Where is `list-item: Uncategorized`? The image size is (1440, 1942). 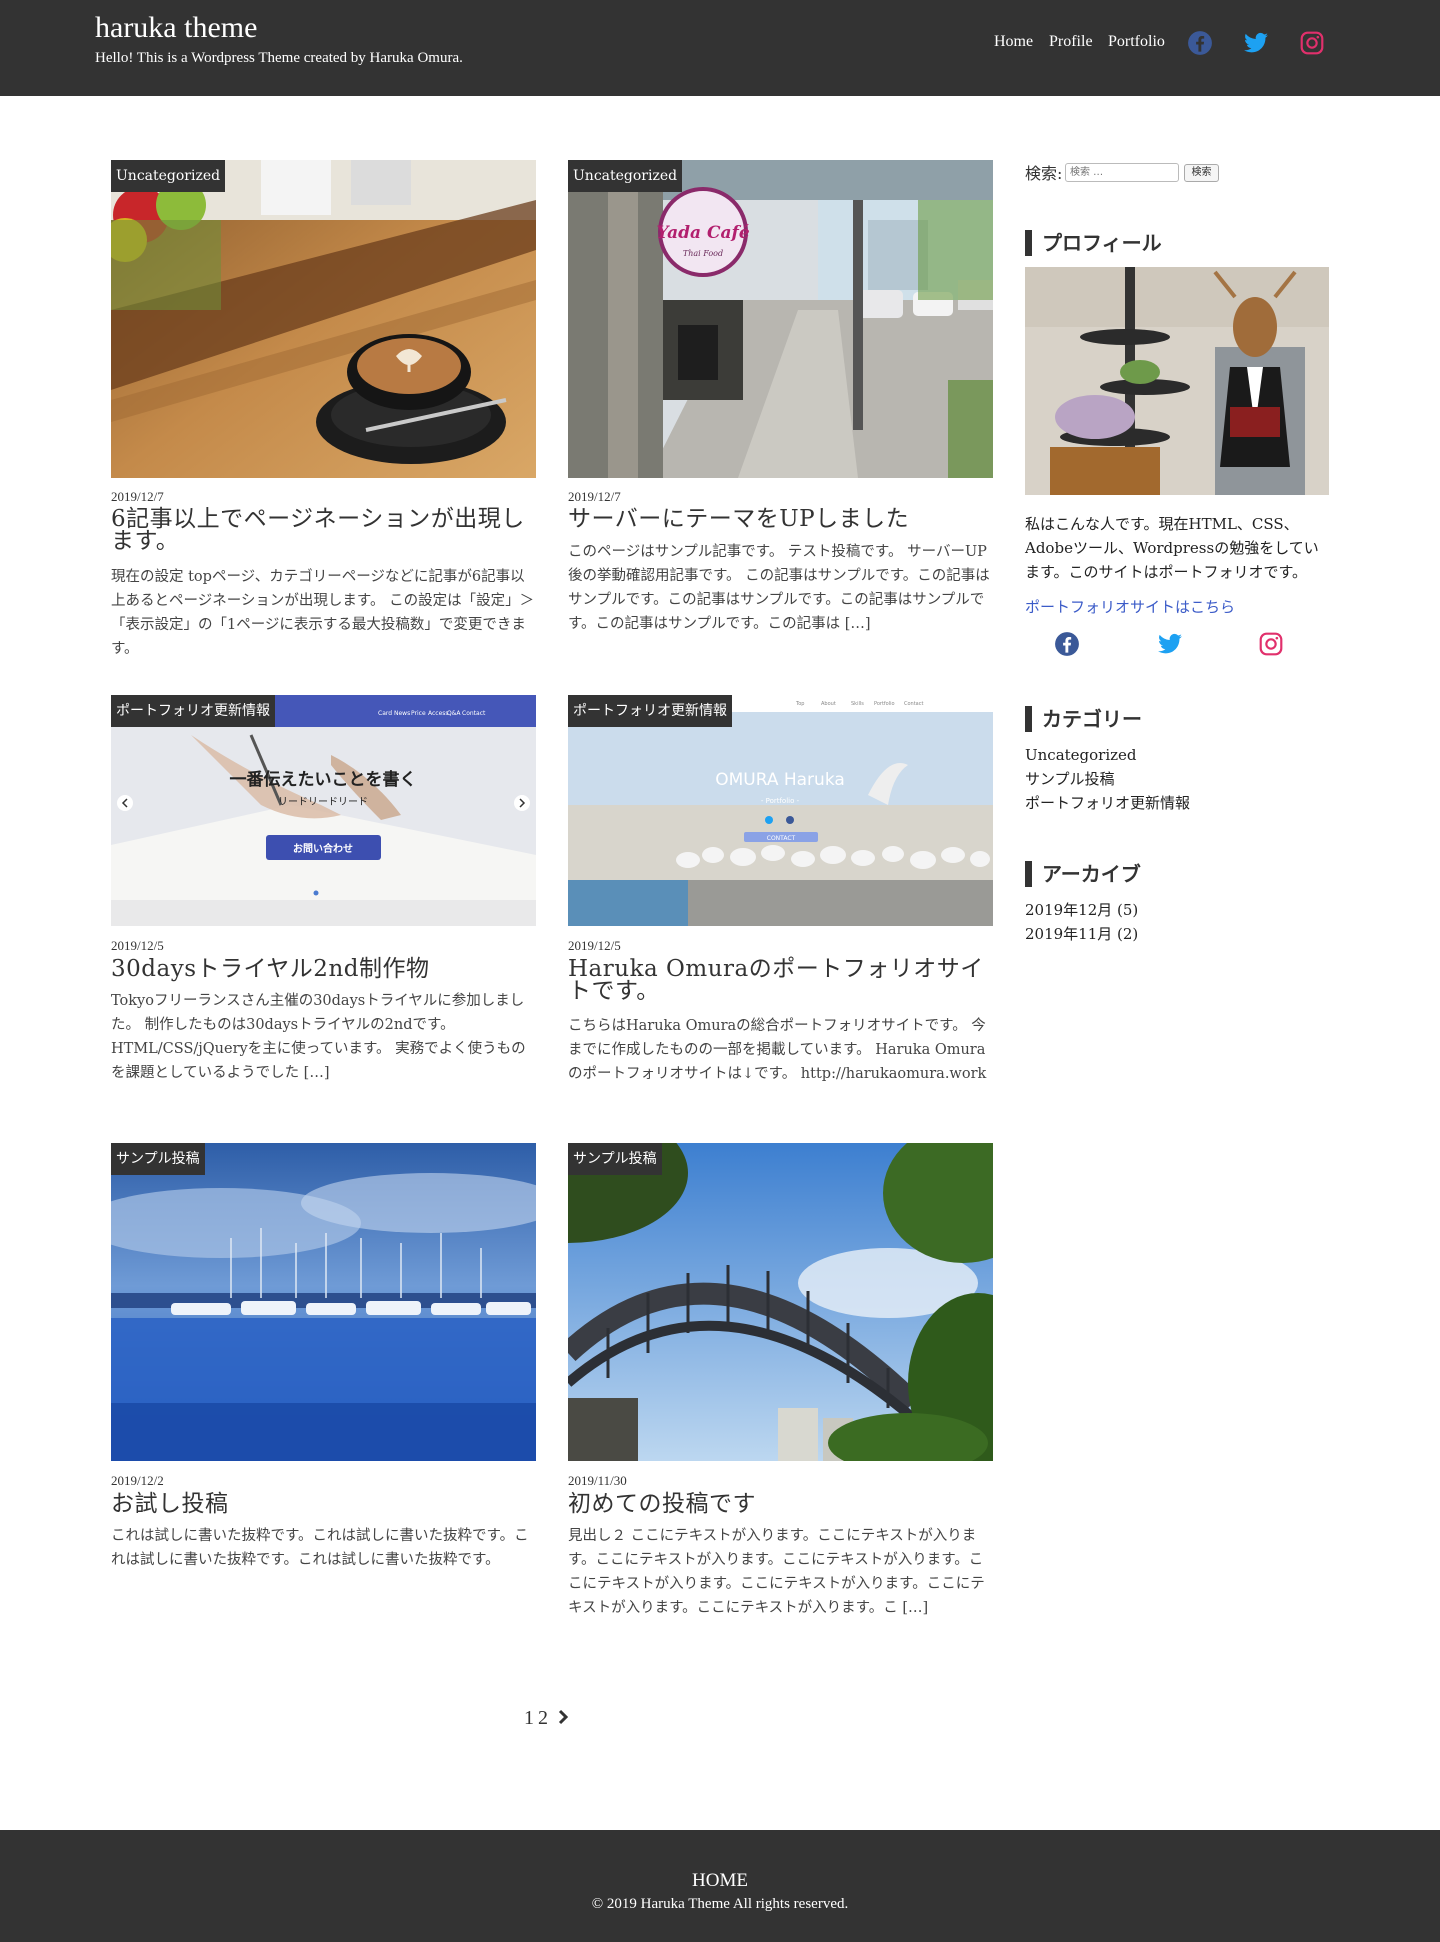 list-item: Uncategorized is located at coordinates (1107, 755).